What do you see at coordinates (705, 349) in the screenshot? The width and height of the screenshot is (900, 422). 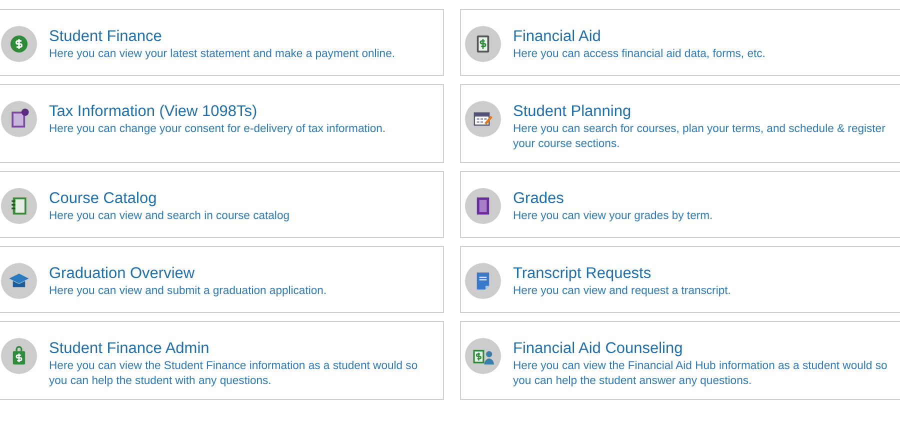 I see `card-title-link: Financial Aid Counseling` at bounding box center [705, 349].